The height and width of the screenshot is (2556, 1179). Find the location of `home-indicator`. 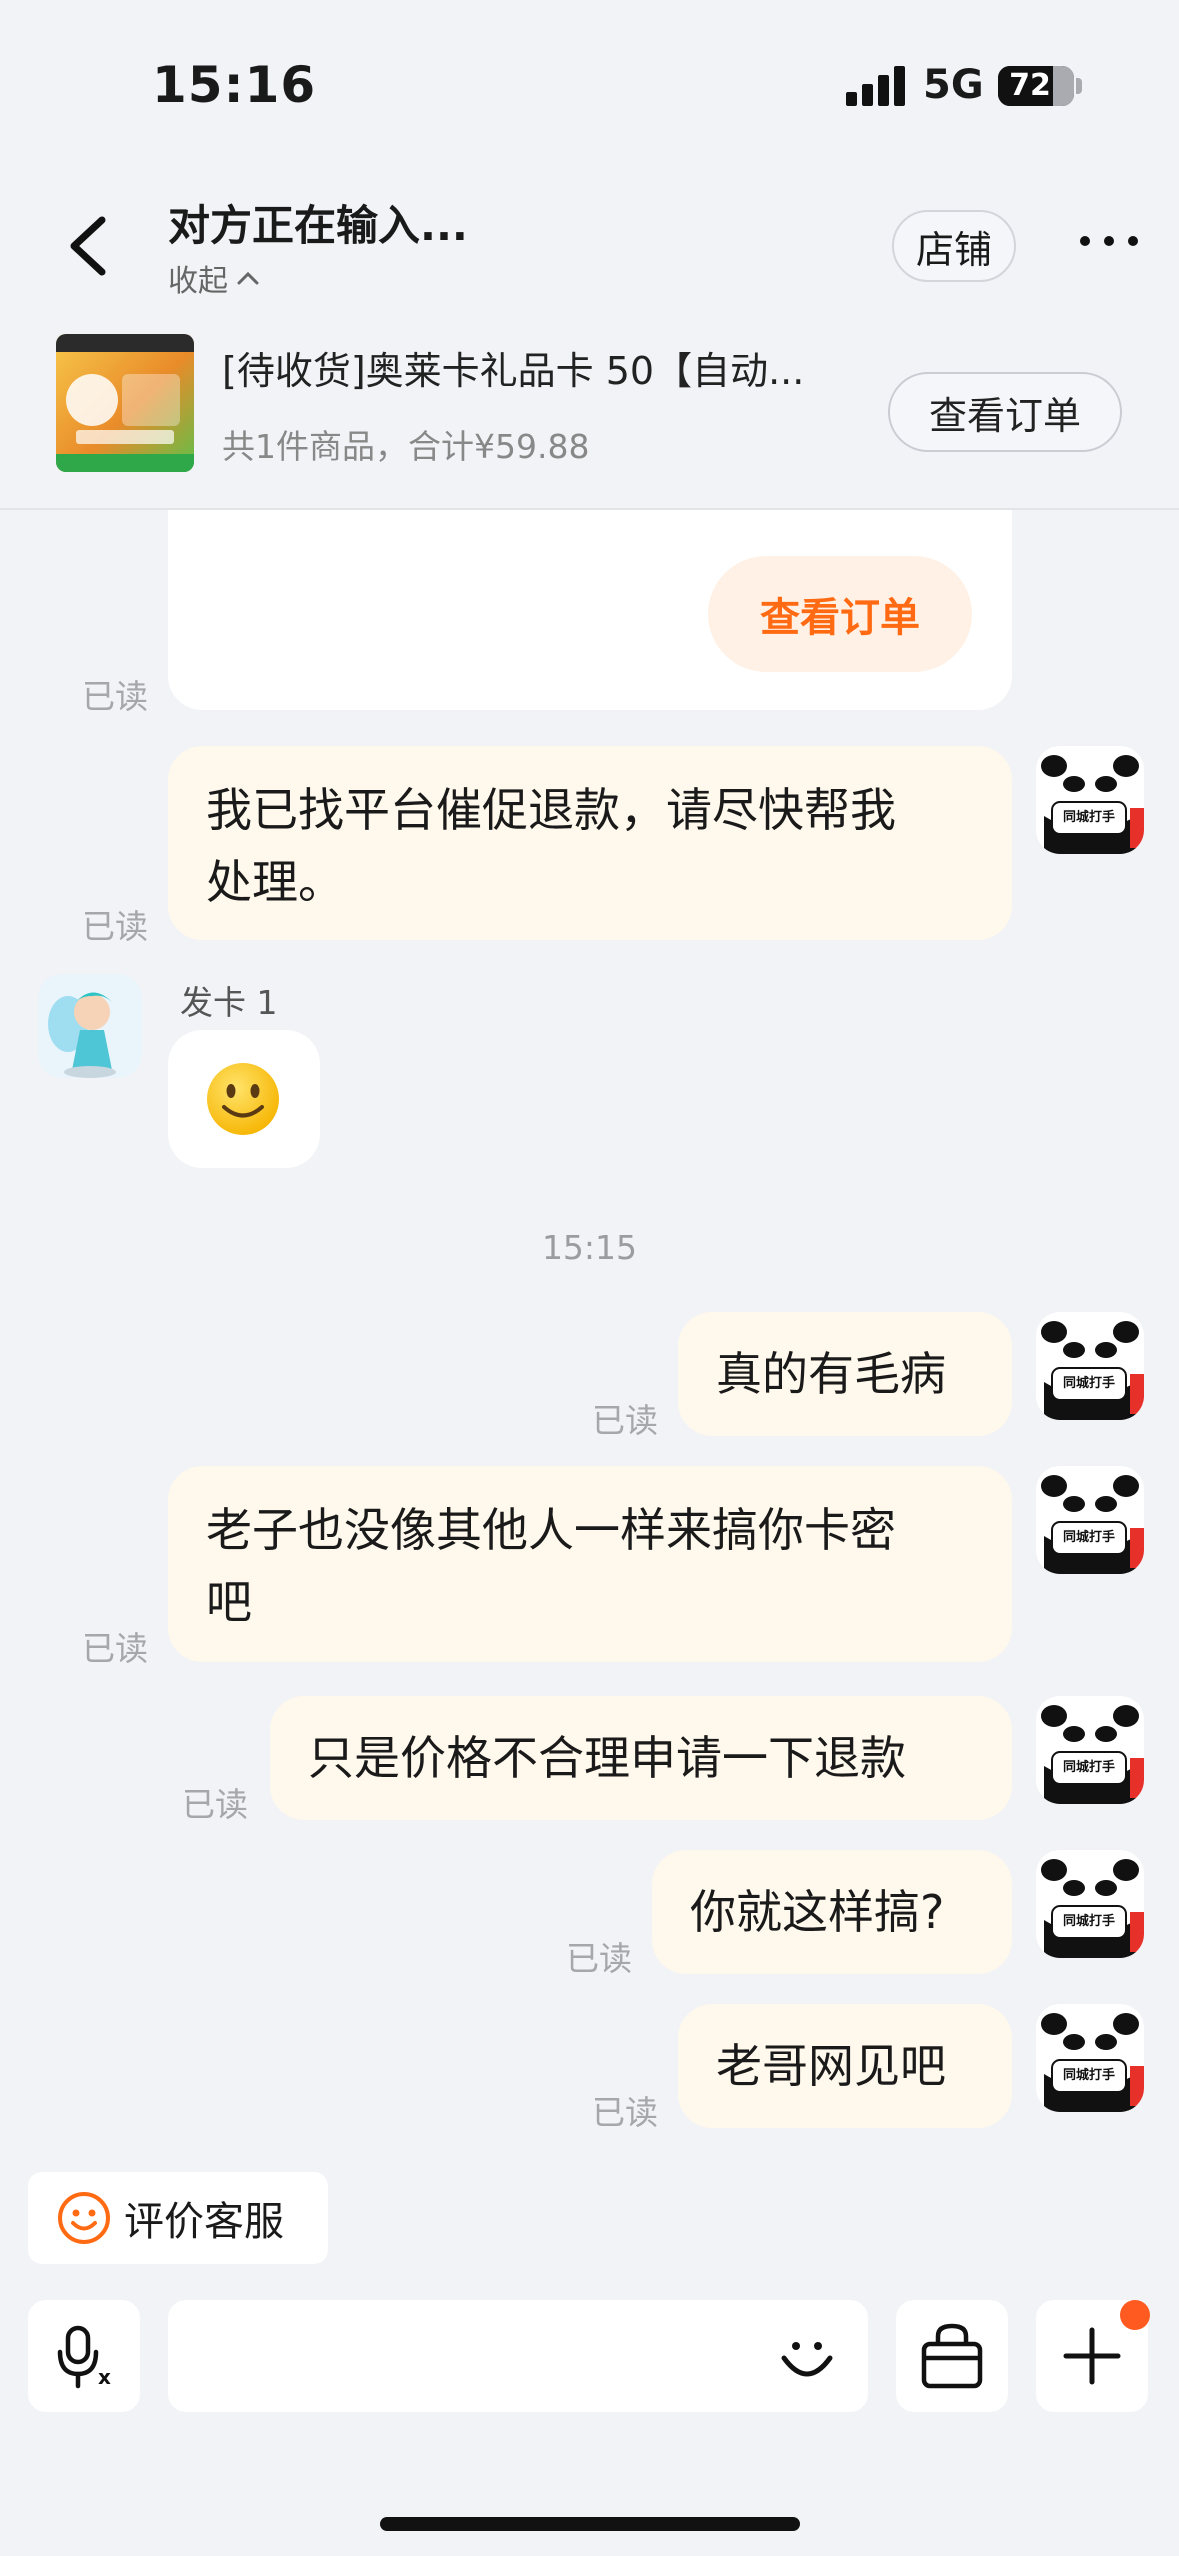

home-indicator is located at coordinates (590, 2524).